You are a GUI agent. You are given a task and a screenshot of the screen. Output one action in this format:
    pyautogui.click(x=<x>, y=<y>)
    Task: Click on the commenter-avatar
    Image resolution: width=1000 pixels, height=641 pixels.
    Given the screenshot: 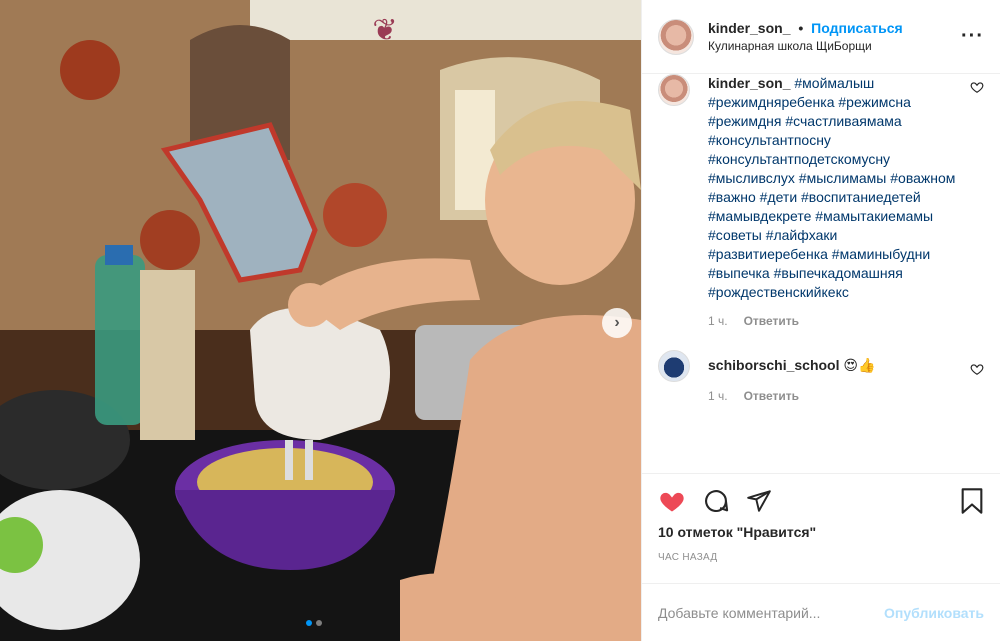 What is the action you would take?
    pyautogui.click(x=674, y=366)
    